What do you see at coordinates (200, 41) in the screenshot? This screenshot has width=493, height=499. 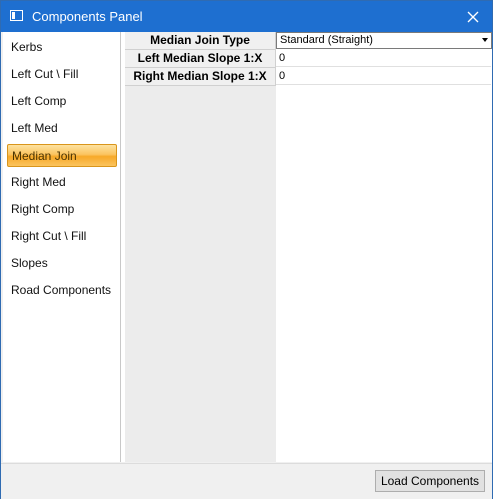 I see `property-label: Median Join Type` at bounding box center [200, 41].